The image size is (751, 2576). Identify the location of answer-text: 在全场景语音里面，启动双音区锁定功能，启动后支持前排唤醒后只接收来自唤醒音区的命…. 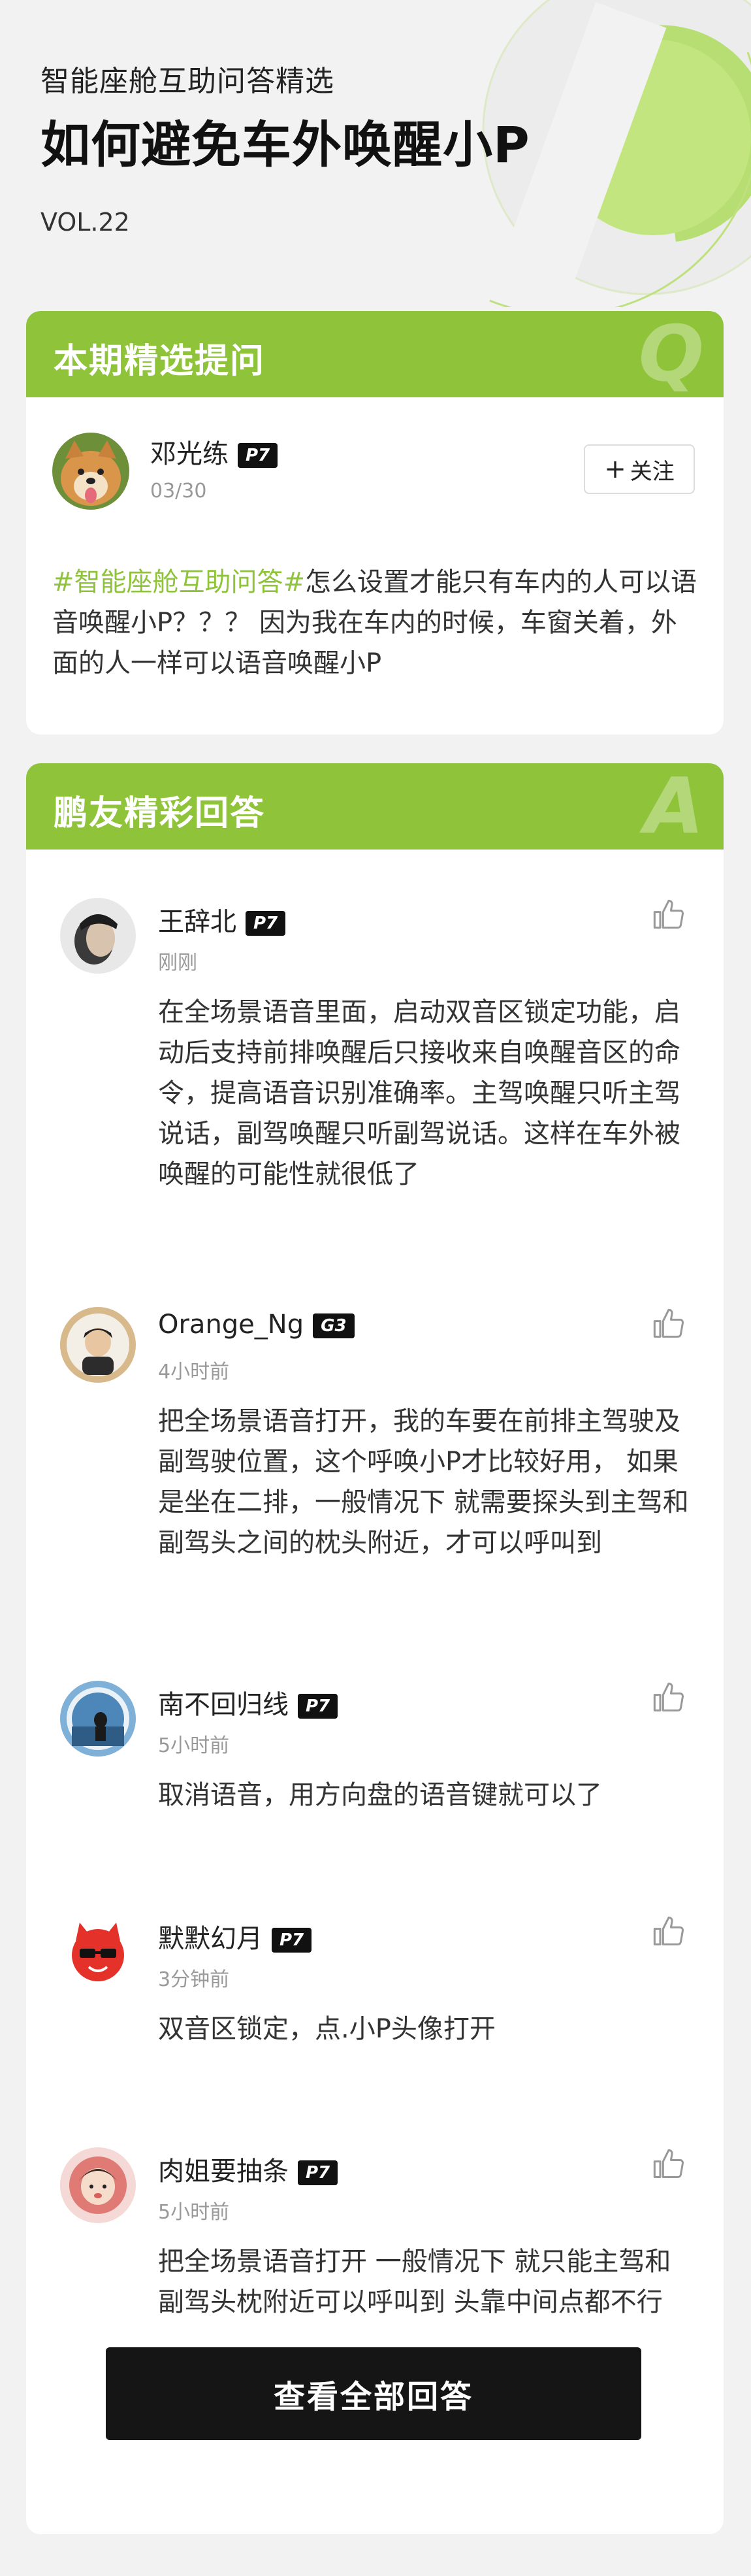
(419, 1093).